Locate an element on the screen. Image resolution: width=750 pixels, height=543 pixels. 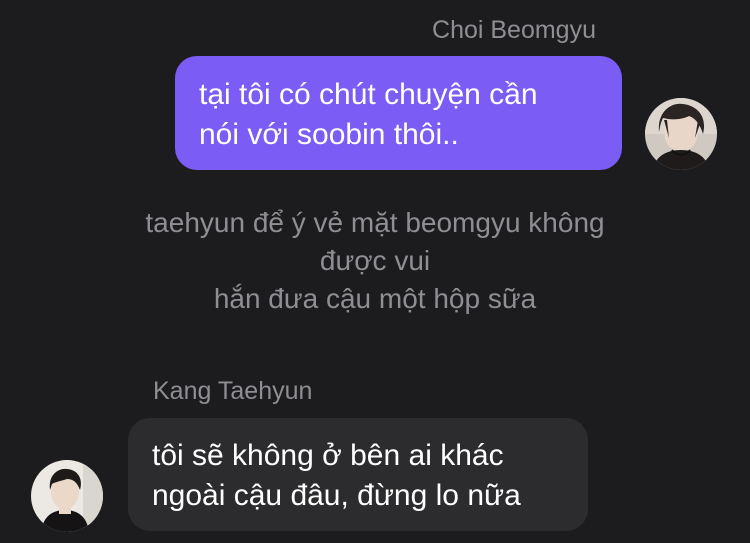
narration-line: taehyun để ý vẻ mặt beomgyu không is located at coordinates (375, 222).